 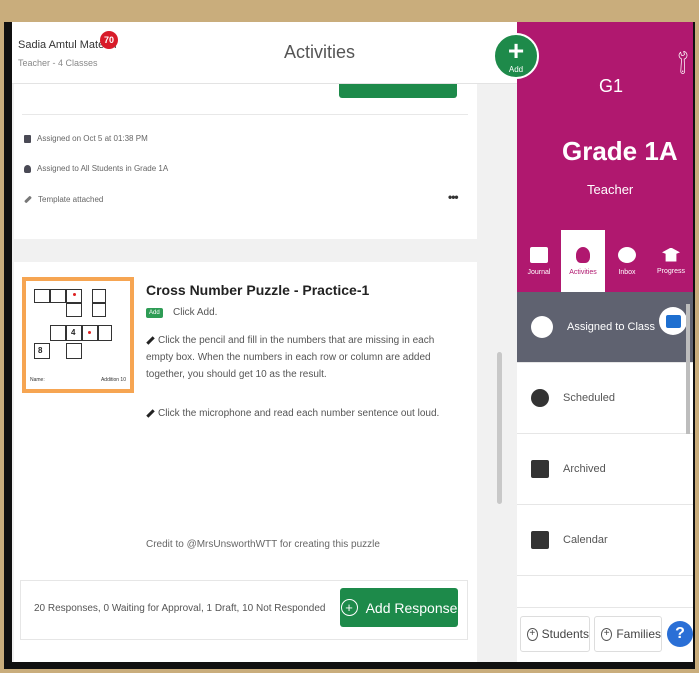 I want to click on notification-badge: 70, so click(x=109, y=40).